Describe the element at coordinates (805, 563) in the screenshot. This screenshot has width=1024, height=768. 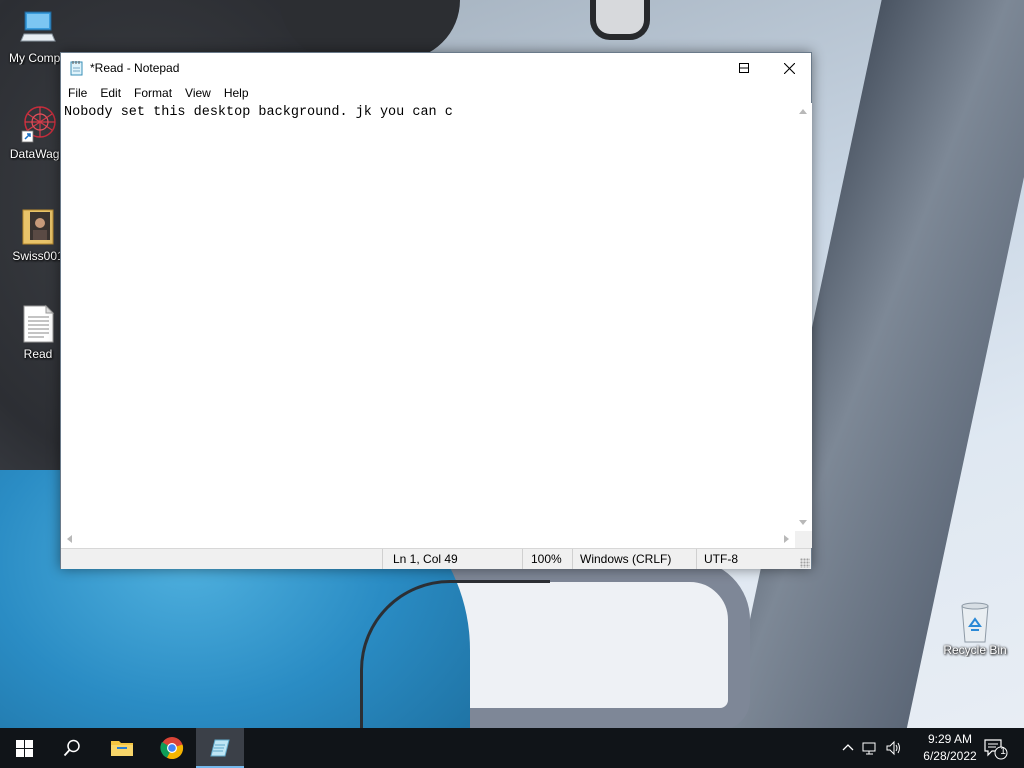
I see `resize-grip-icon` at that location.